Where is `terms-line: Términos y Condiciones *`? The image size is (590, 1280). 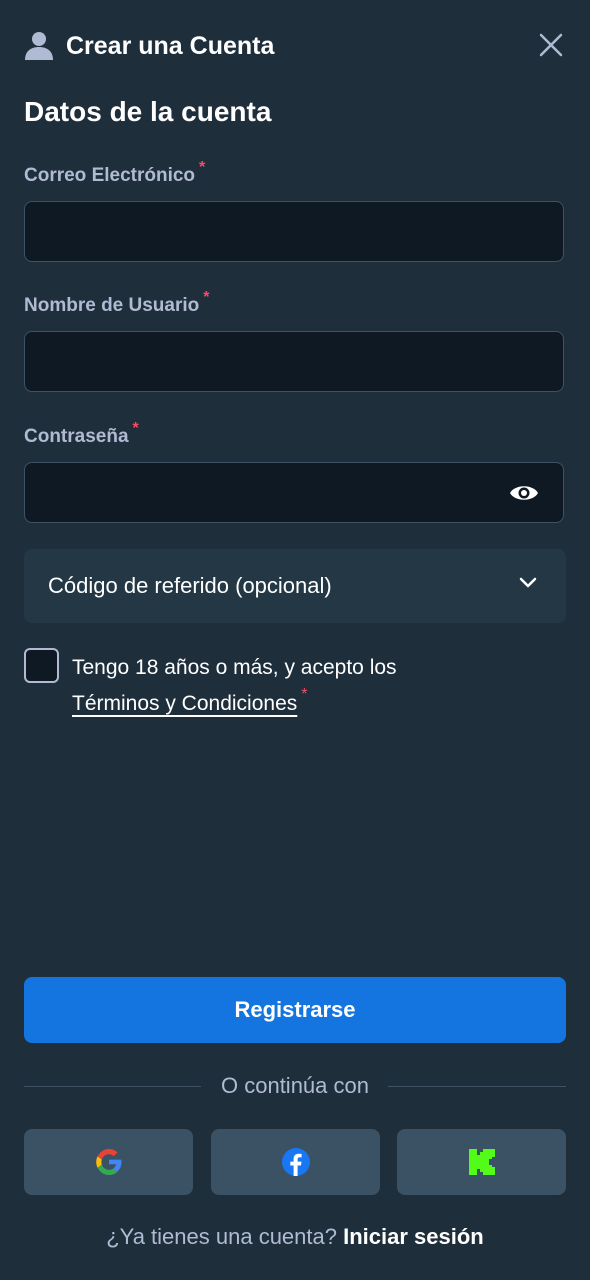 terms-line: Términos y Condiciones * is located at coordinates (190, 701).